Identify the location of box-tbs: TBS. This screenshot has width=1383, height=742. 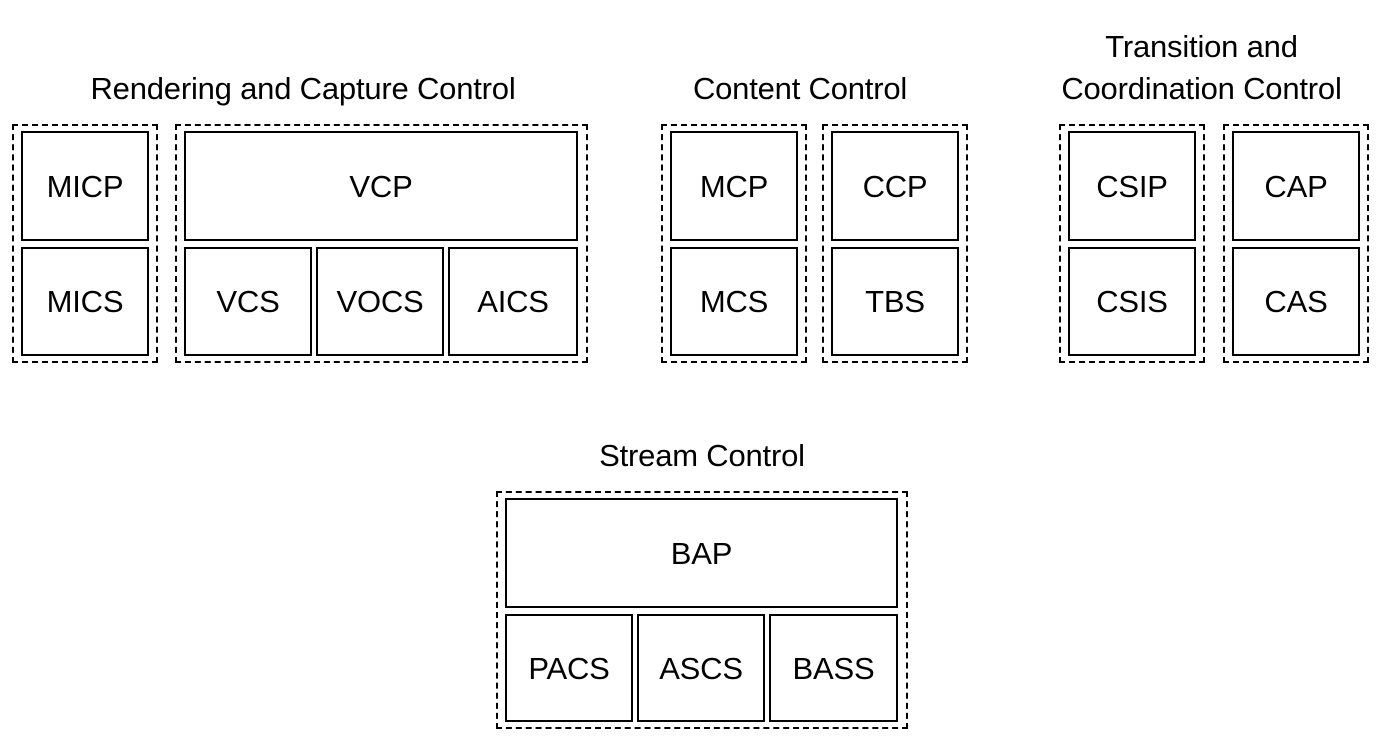
(895, 301).